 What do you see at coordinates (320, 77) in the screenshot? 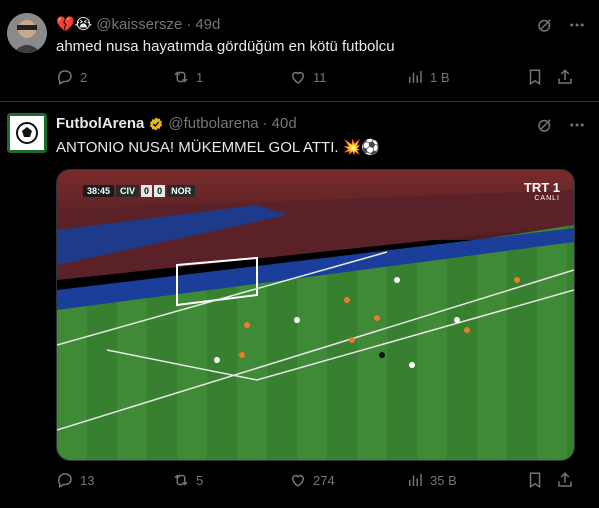
I see `like-count: 11` at bounding box center [320, 77].